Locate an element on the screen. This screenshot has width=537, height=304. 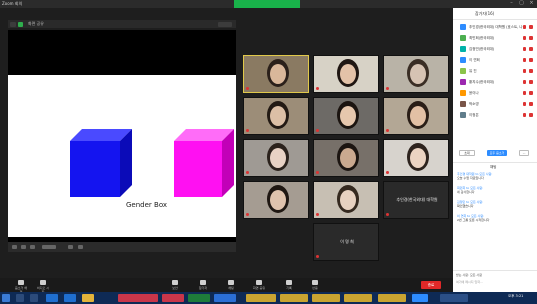
participant-row: 박소영 is located at coordinates (495, 104).